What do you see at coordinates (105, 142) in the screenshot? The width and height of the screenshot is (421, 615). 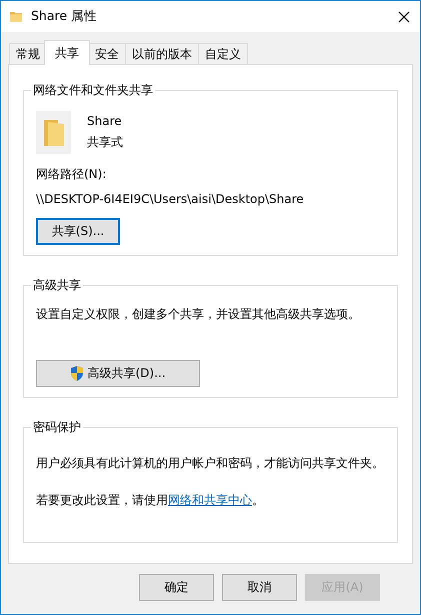 I see `share-status: 共享式` at bounding box center [105, 142].